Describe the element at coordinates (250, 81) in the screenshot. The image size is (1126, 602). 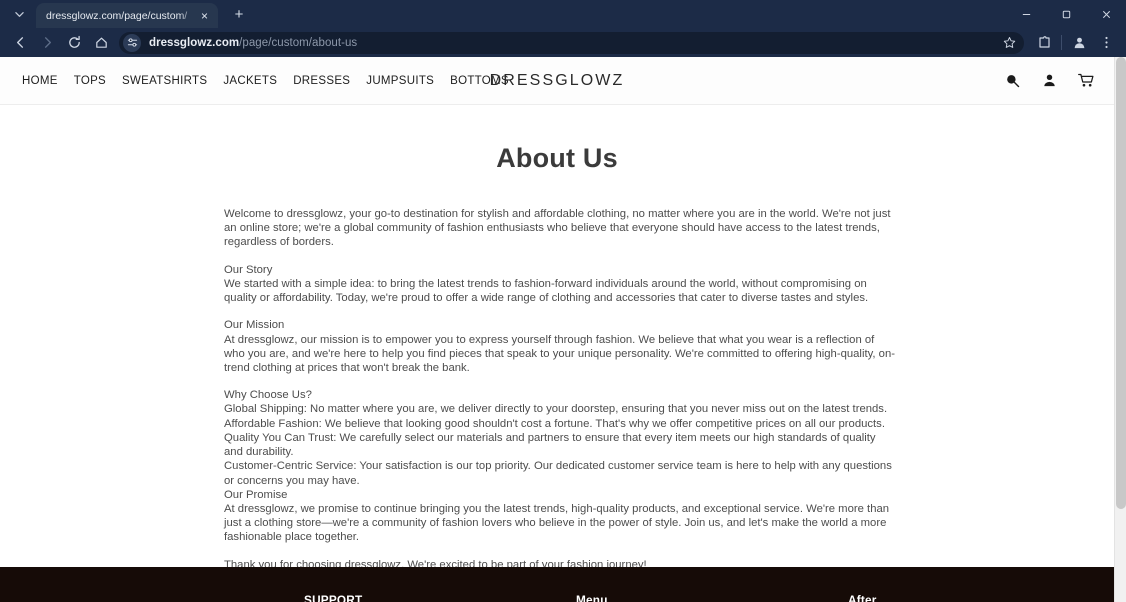
I see `nav-link-jackets: JACKETS` at that location.